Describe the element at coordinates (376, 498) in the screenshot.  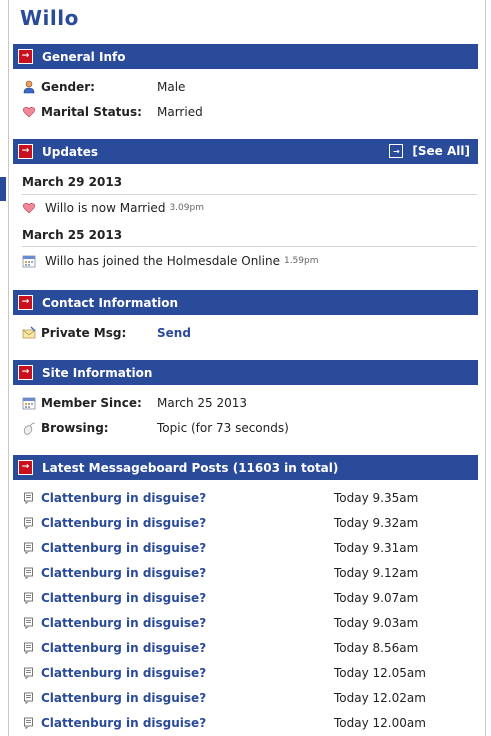
I see `post-time: Today 9.35am` at that location.